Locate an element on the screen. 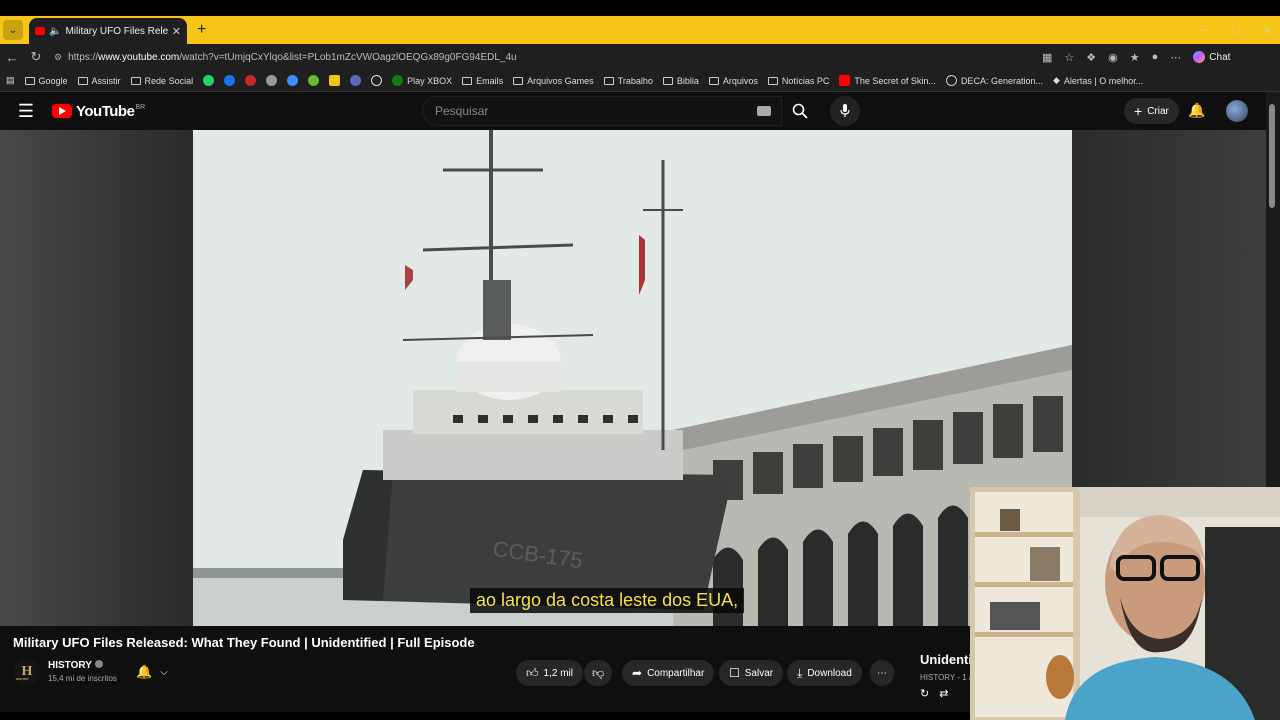  search-button is located at coordinates (800, 111).